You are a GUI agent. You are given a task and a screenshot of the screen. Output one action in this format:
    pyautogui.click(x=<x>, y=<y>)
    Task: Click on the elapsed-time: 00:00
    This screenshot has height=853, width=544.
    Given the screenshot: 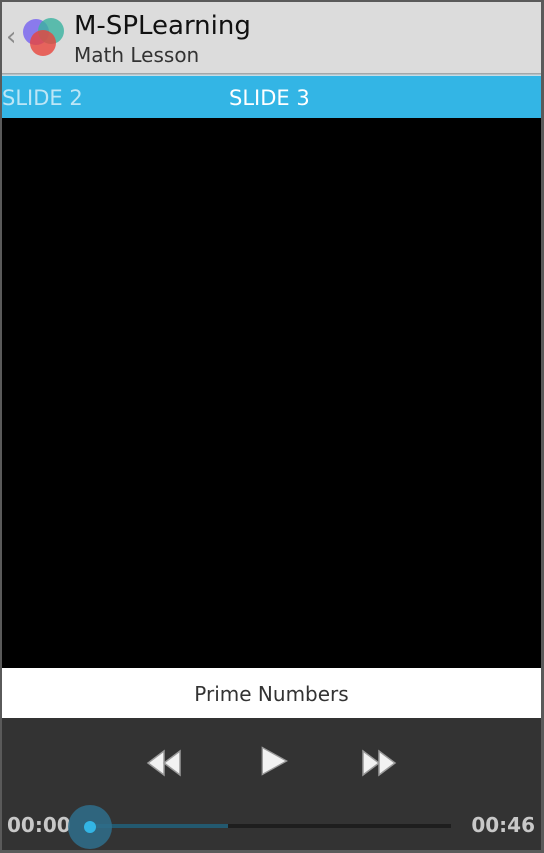 What is the action you would take?
    pyautogui.click(x=39, y=825)
    